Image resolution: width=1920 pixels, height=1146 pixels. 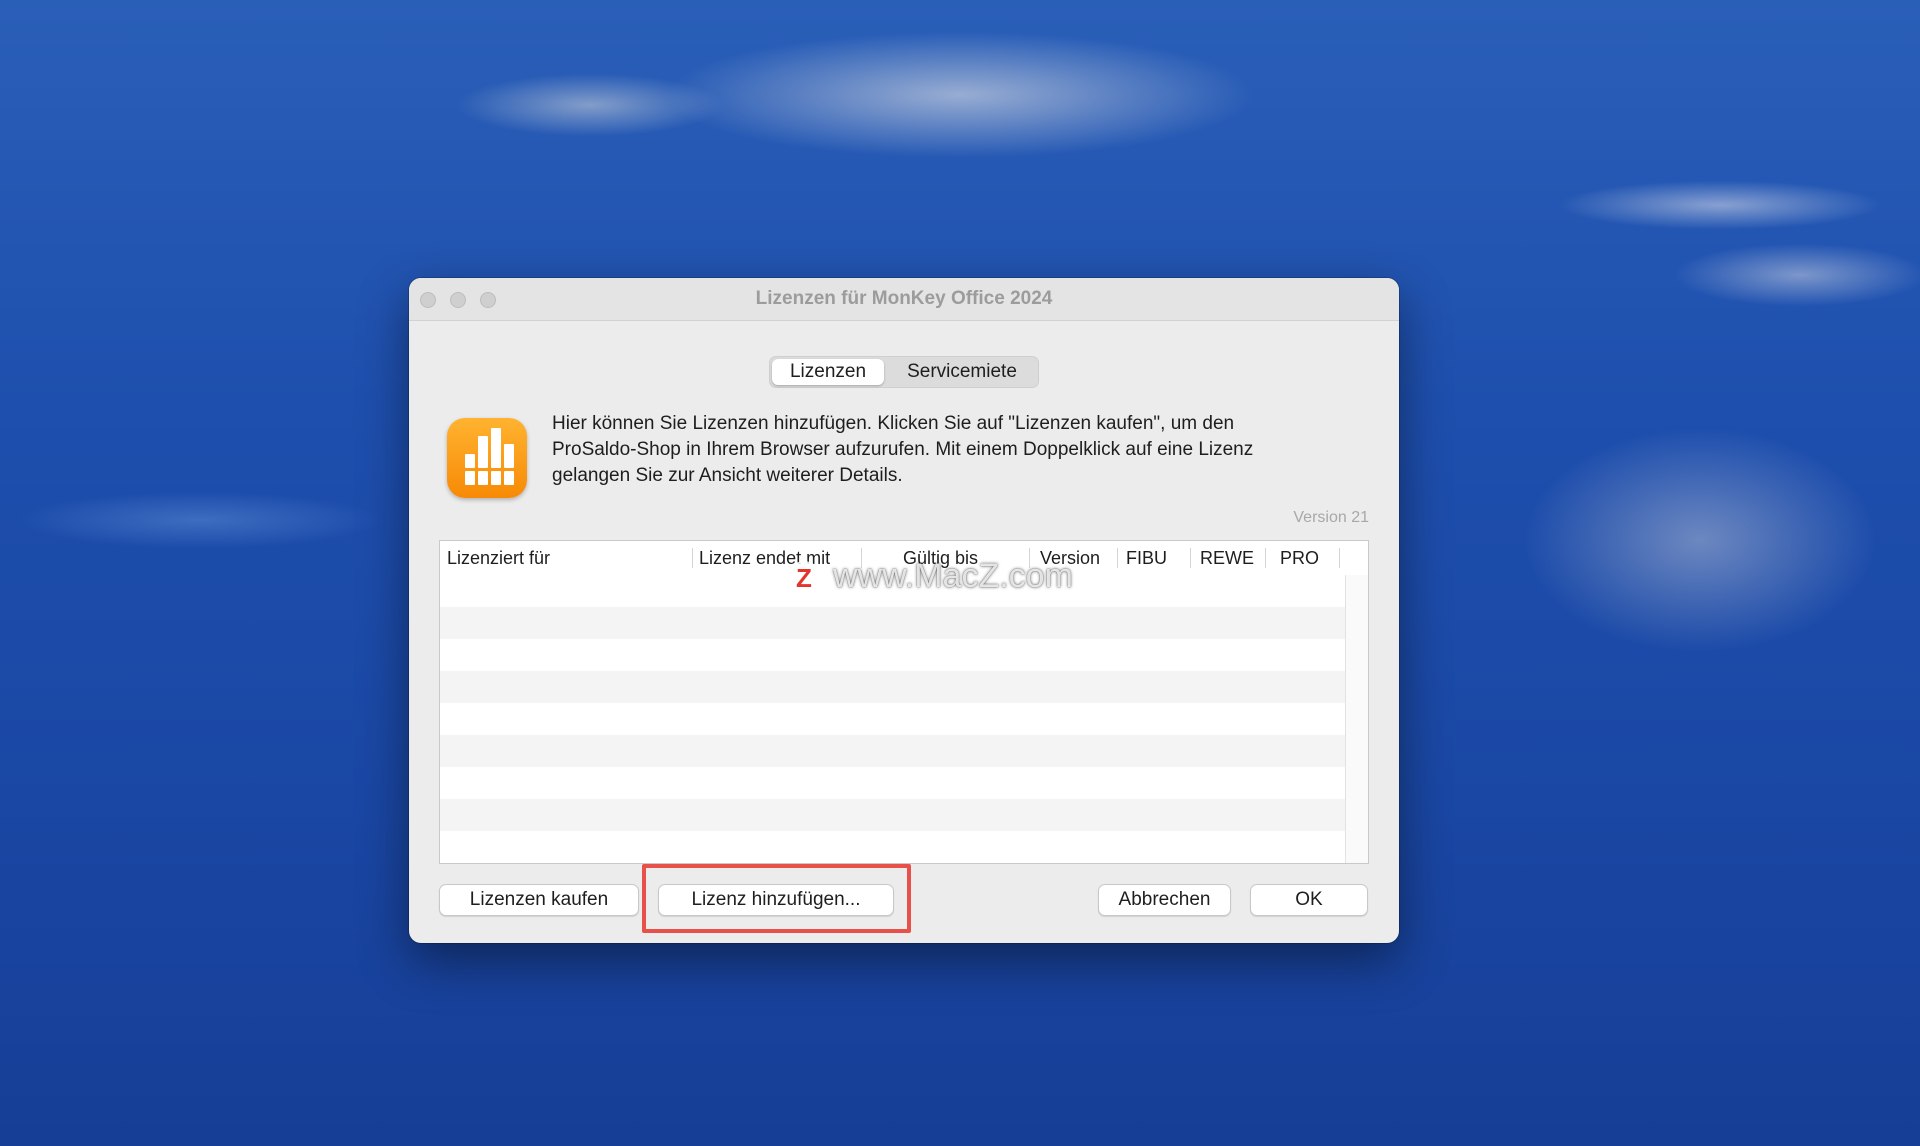 What do you see at coordinates (1164, 900) in the screenshot?
I see `cancel-button: Abbrechen` at bounding box center [1164, 900].